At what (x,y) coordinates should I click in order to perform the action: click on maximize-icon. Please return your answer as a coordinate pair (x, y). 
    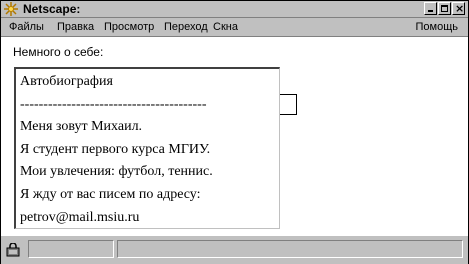
    Looking at the image, I should click on (444, 8).